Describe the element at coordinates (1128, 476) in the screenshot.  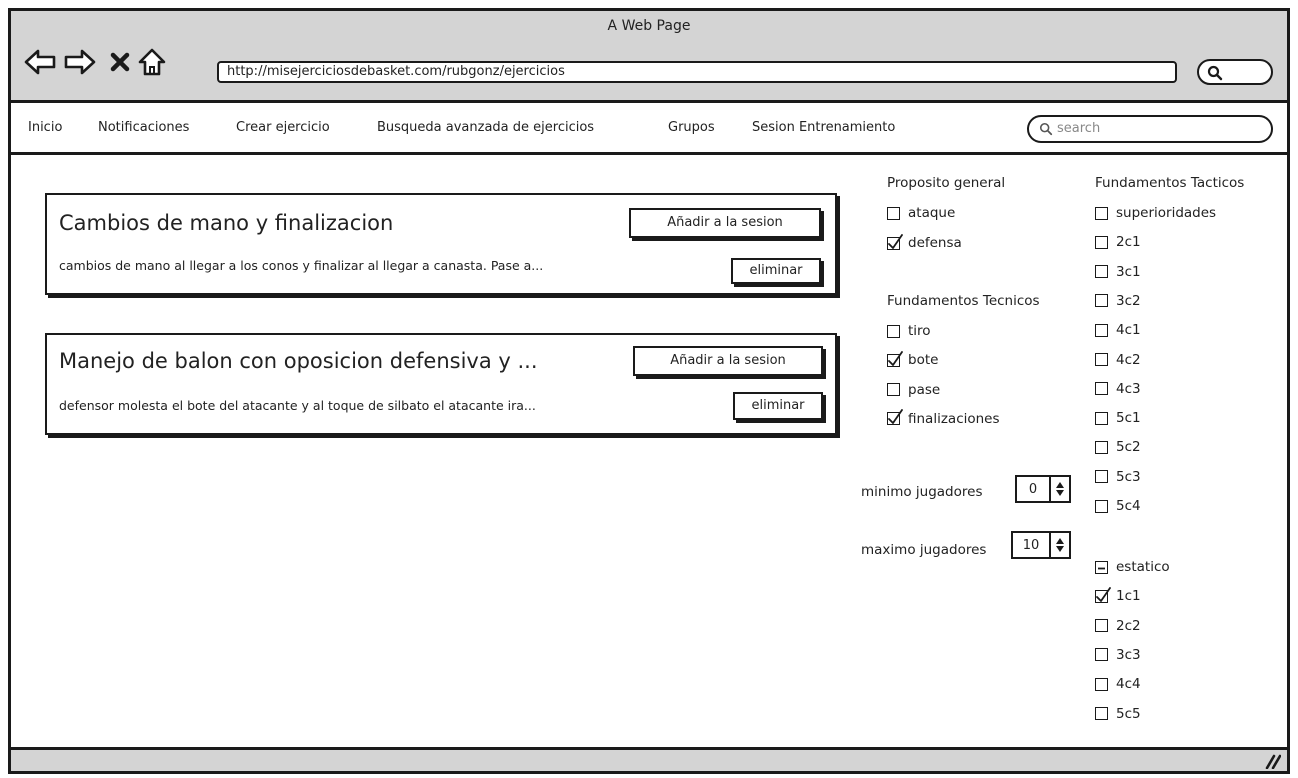
I see `checkbox-label: 5c3` at that location.